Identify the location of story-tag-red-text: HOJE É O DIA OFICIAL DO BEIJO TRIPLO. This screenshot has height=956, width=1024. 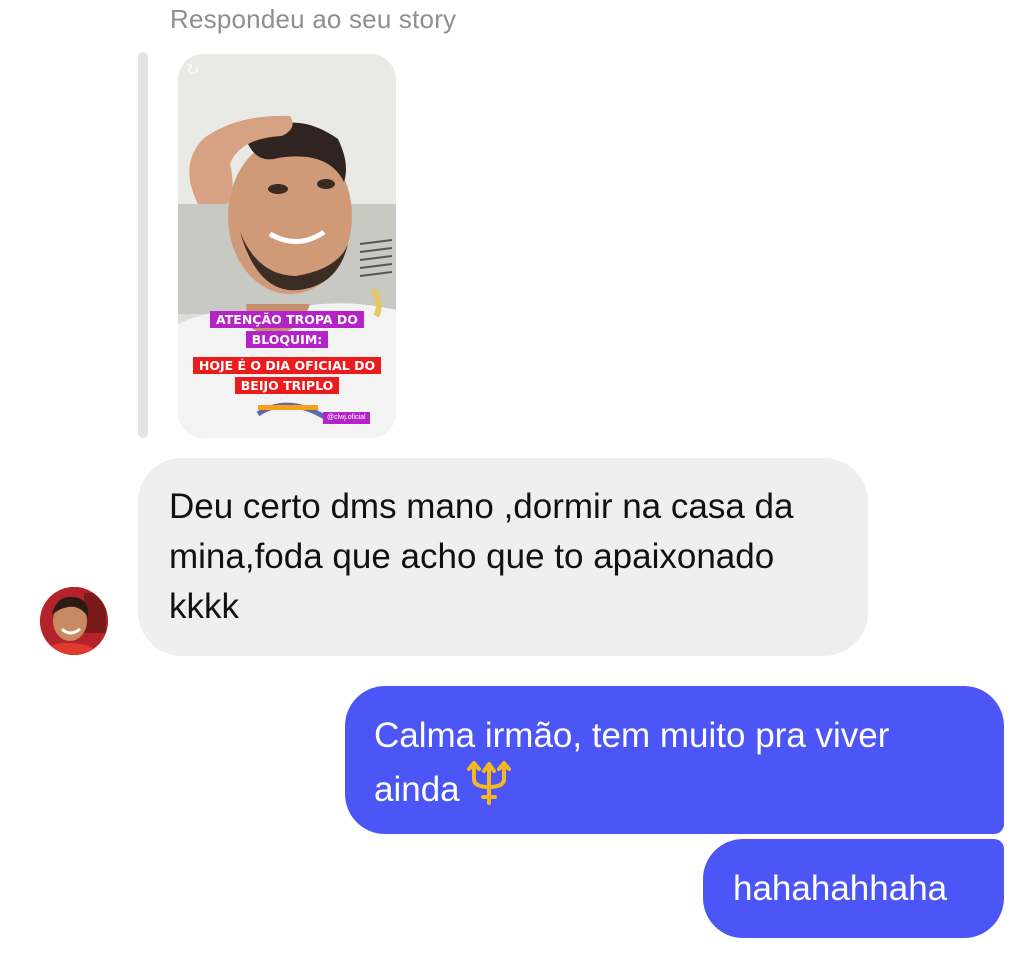
(287, 375).